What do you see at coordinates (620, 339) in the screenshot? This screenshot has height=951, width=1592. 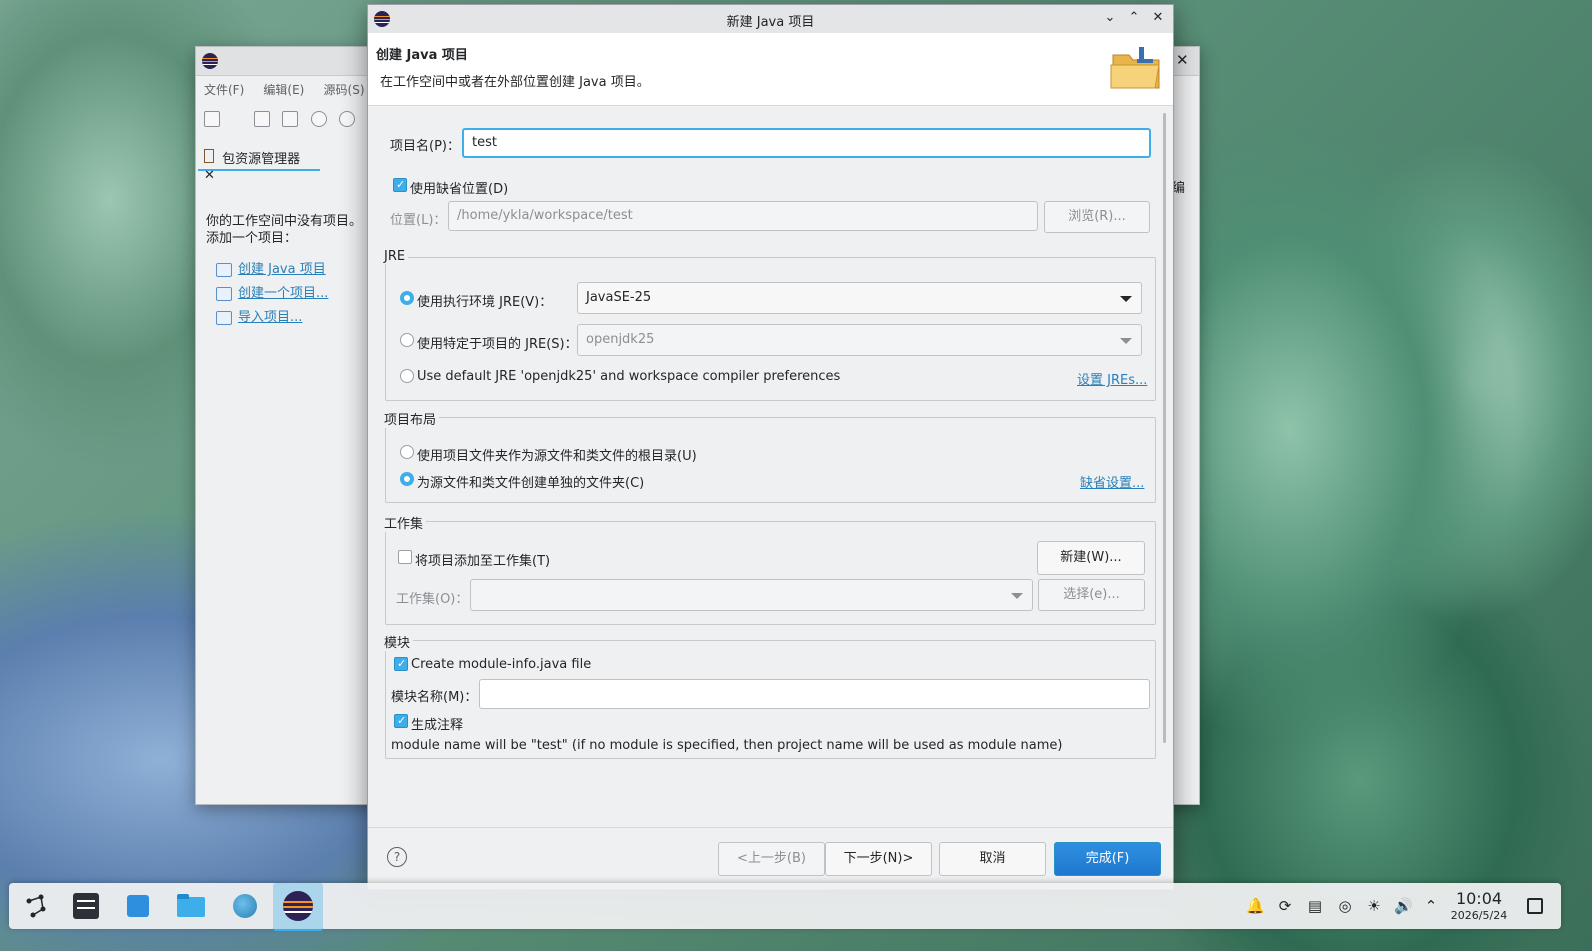 I see `jre-project-specific-value: openjdk25` at bounding box center [620, 339].